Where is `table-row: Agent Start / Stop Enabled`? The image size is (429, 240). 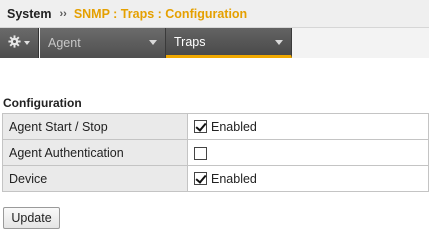 table-row: Agent Start / Stop Enabled is located at coordinates (215, 126).